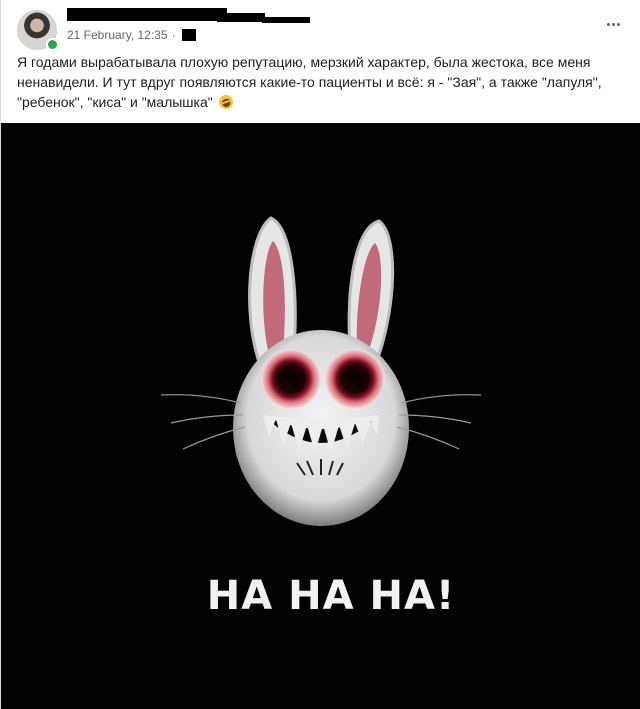 Image resolution: width=640 pixels, height=709 pixels. I want to click on online-status-dot, so click(52, 44).